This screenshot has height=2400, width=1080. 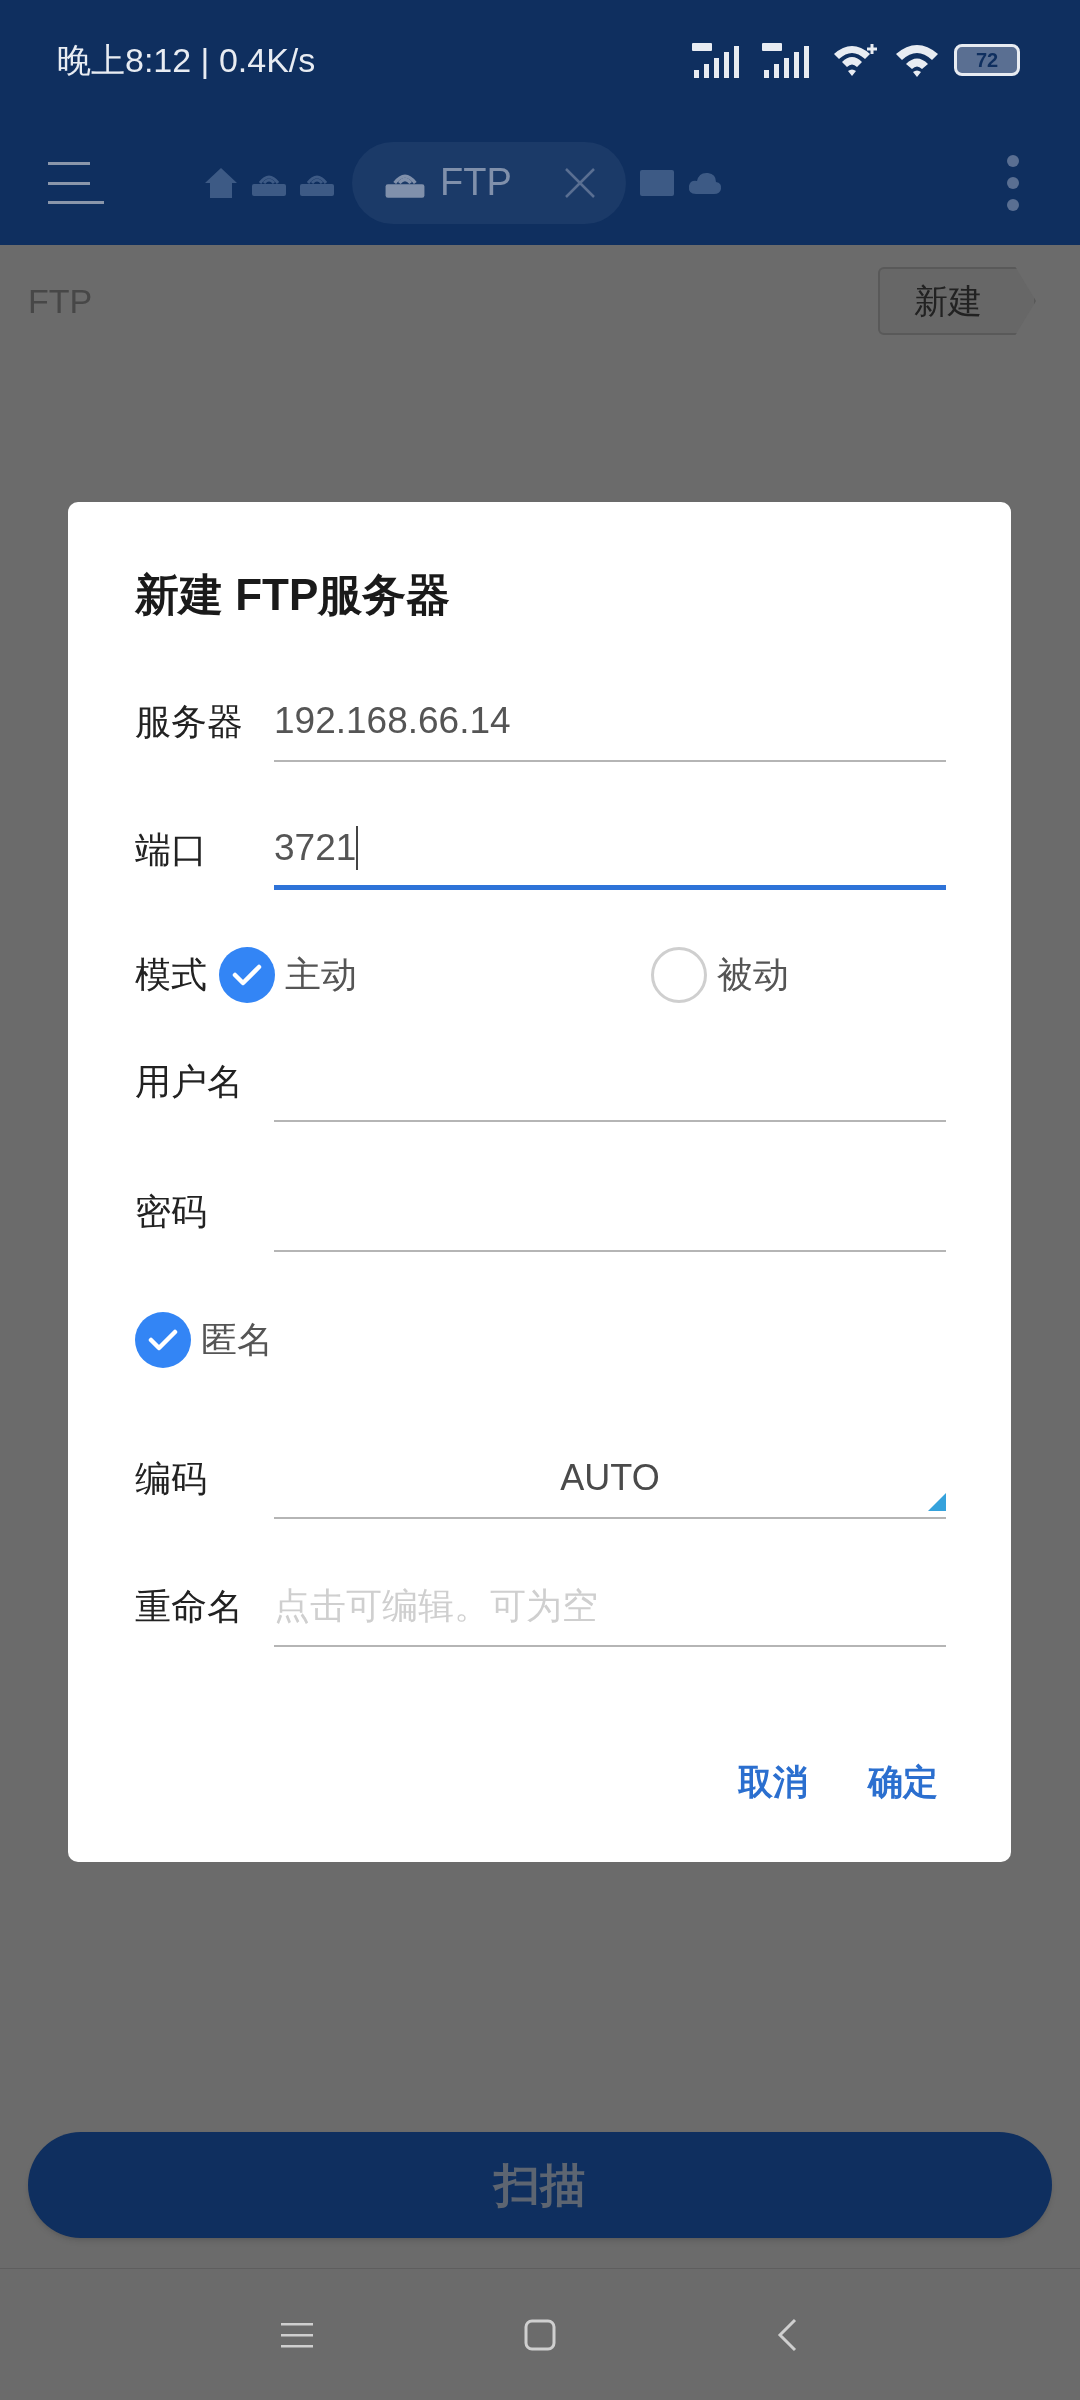 I want to click on checkbox, so click(x=163, y=1340).